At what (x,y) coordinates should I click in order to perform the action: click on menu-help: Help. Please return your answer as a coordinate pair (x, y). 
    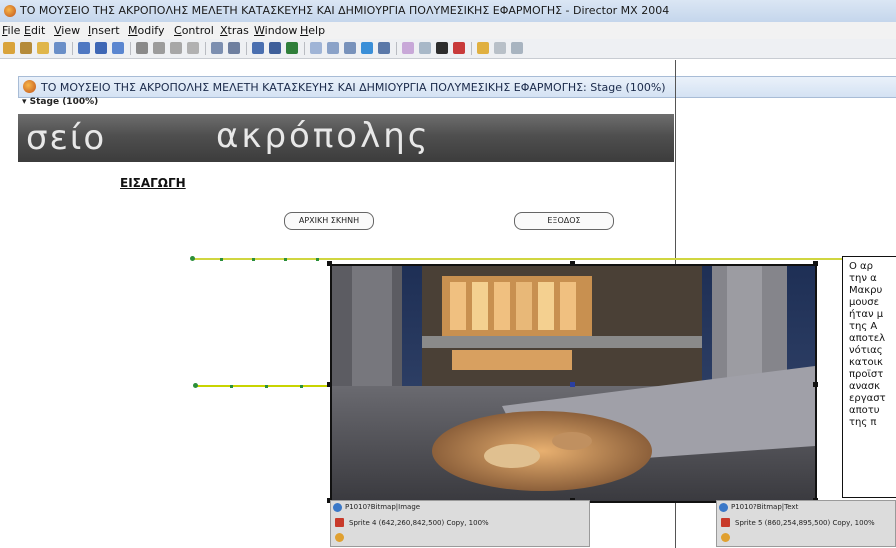
    Looking at the image, I should click on (312, 30).